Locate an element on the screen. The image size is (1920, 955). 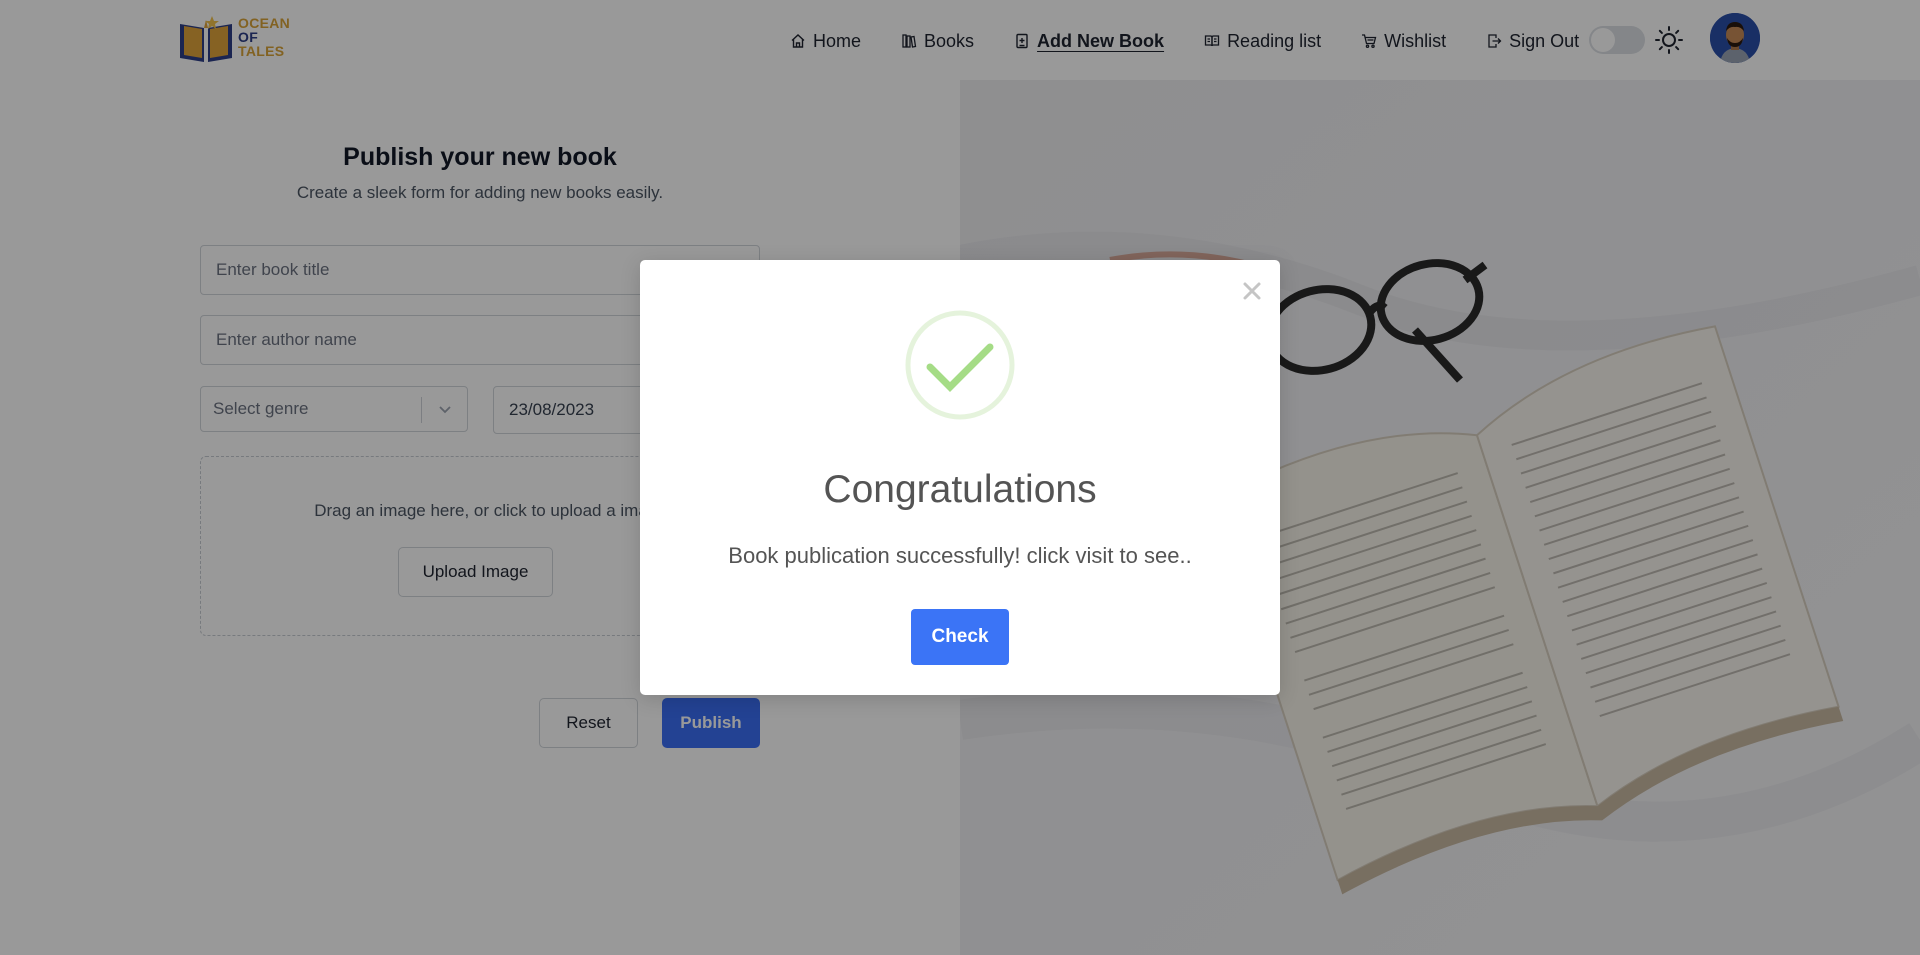
close-icon is located at coordinates (1252, 291).